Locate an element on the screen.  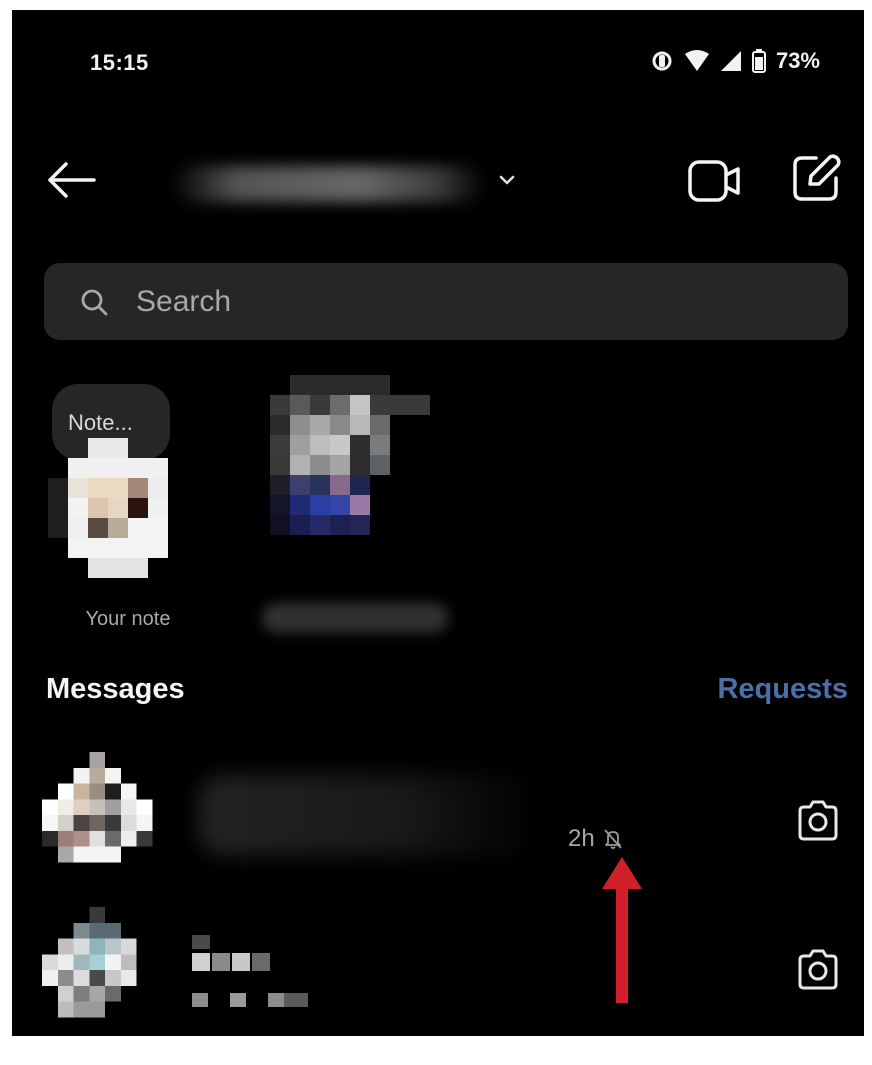
conversation-name-pixelated is located at coordinates (250, 971).